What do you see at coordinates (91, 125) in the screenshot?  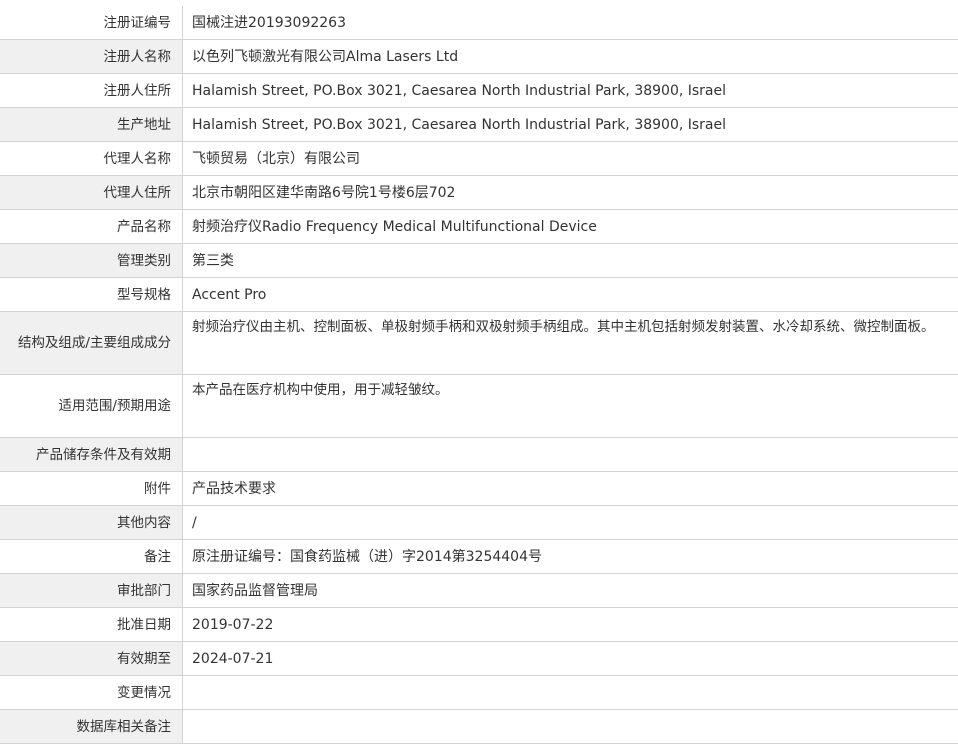 I see `field-label: 生产地址` at bounding box center [91, 125].